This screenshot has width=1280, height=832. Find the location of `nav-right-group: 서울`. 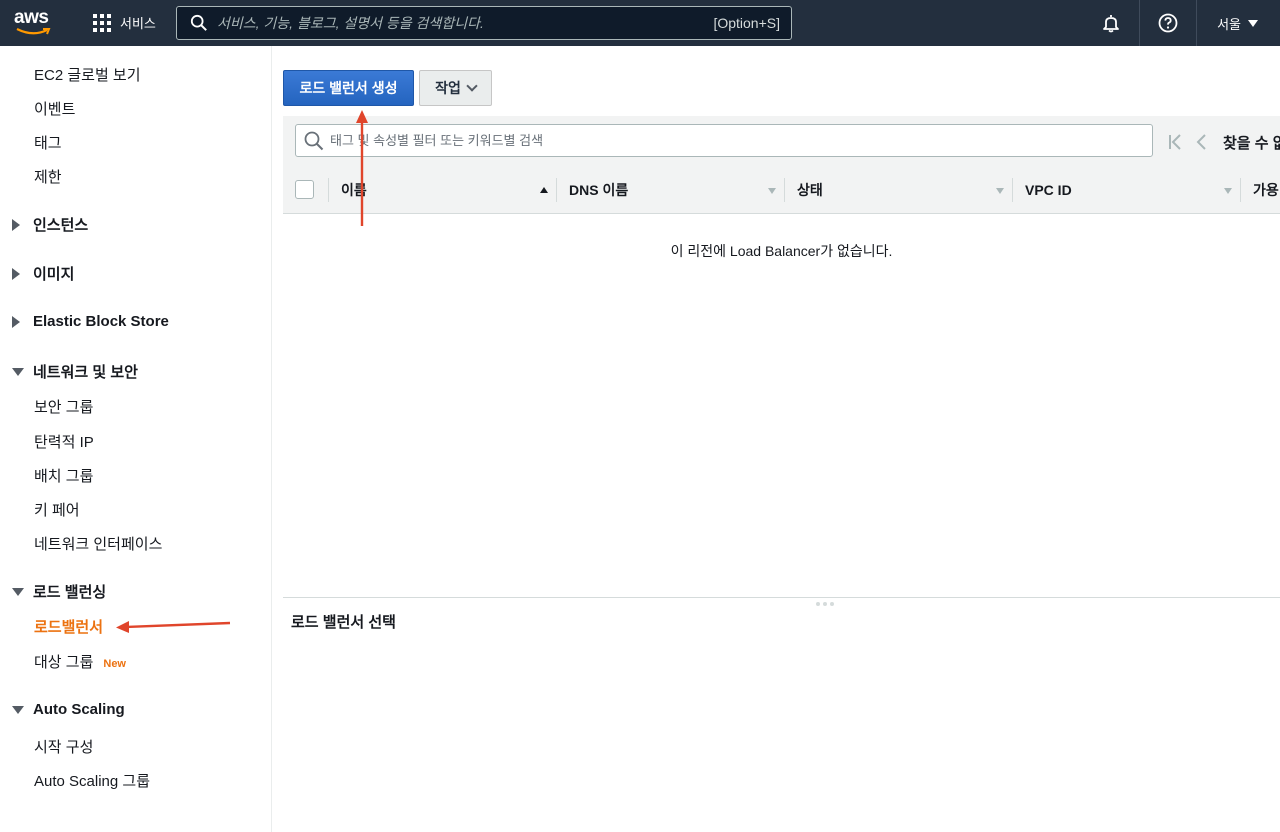

nav-right-group: 서울 is located at coordinates (1181, 23).